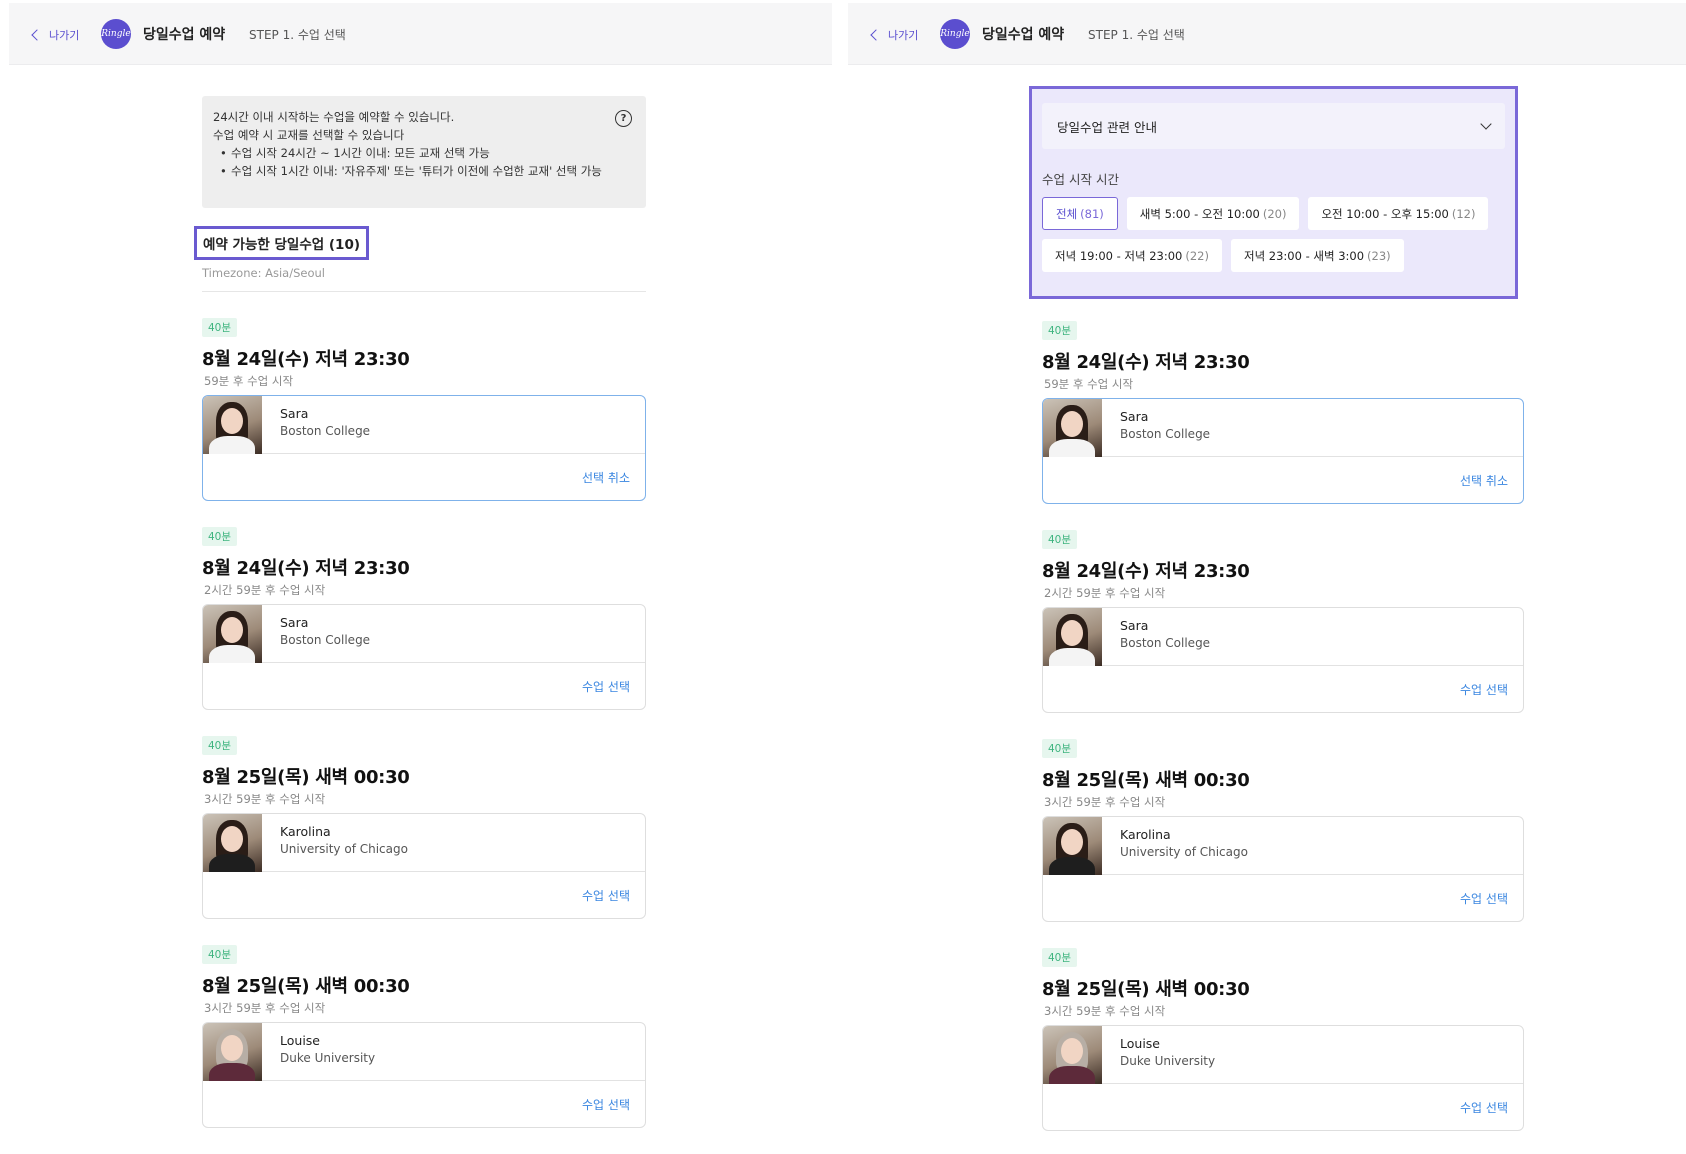  I want to click on filter-chip-night: 저녁 23:00 - 새벽 3:00 (23), so click(1317, 255).